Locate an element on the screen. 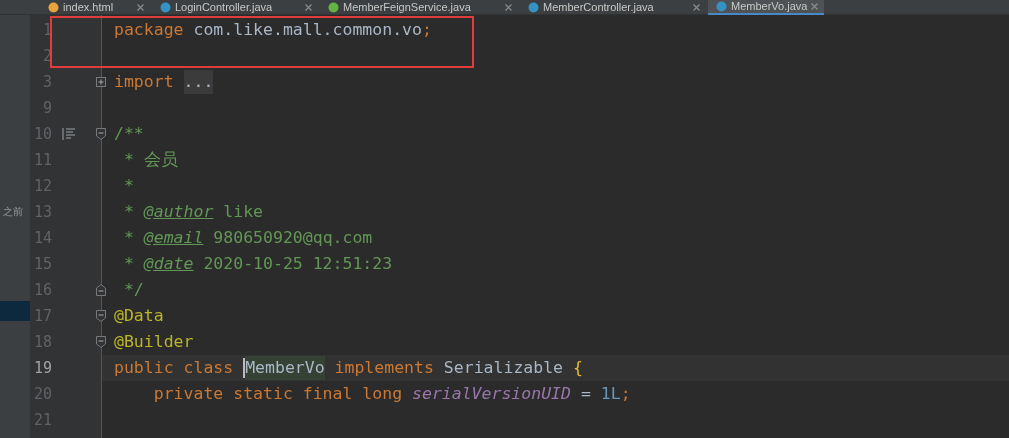 The height and width of the screenshot is (438, 1009). code-token: 2020-10-25 12:51:23 is located at coordinates (297, 263).